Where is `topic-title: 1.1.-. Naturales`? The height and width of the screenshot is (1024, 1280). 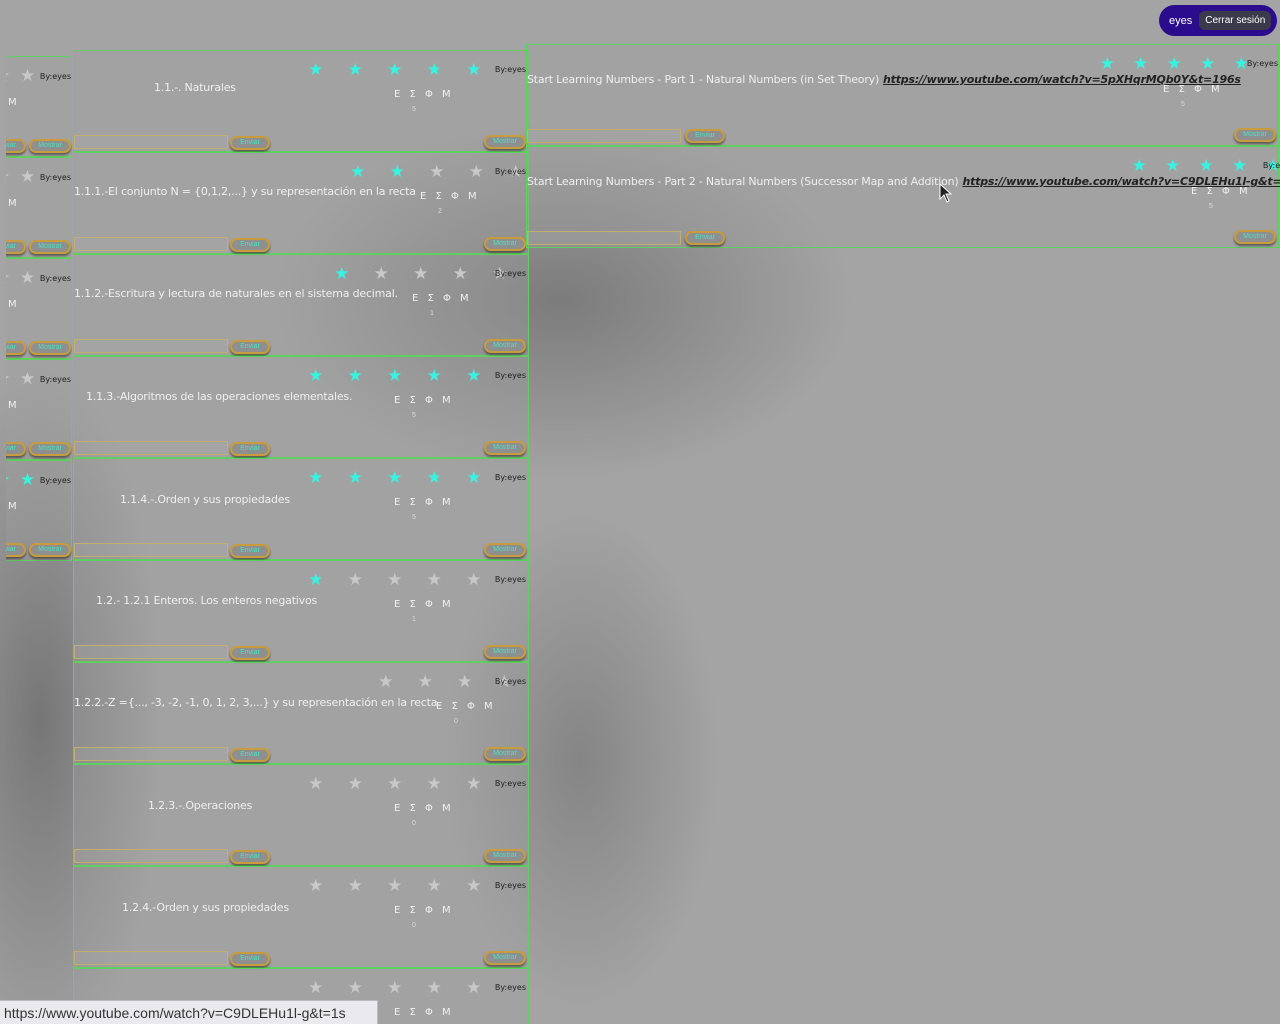 topic-title: 1.1.-. Naturales is located at coordinates (195, 87).